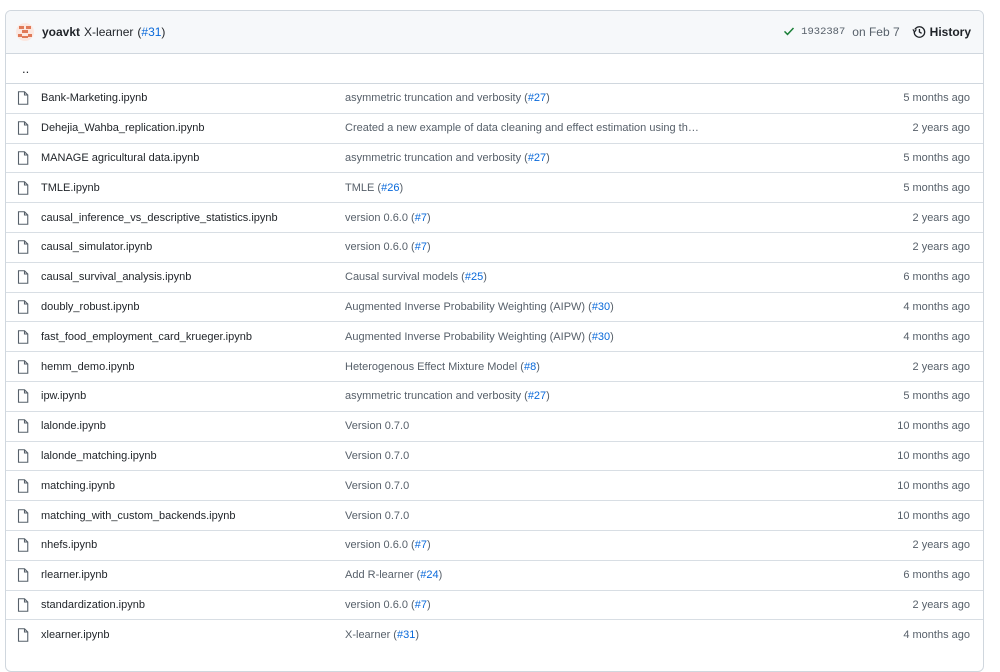  I want to click on file-row: nhefs.ipynb version 0.6.0 (#7) 2 years ago, so click(494, 546).